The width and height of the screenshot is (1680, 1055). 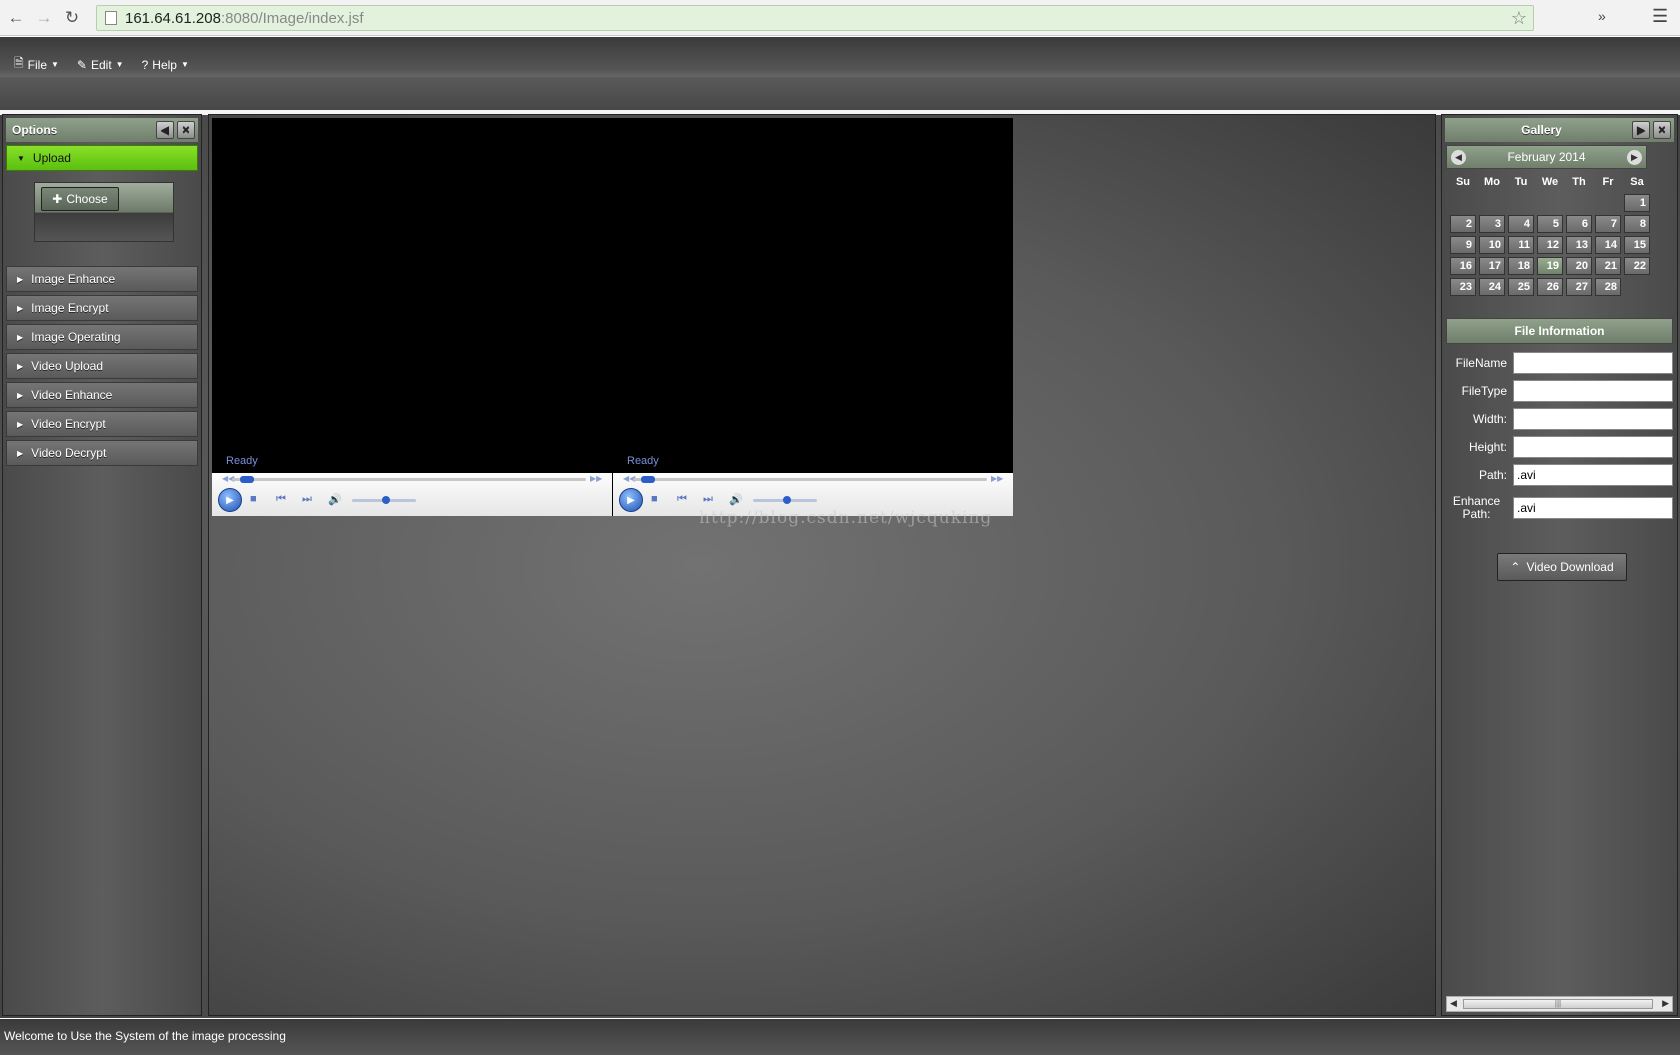 What do you see at coordinates (1608, 224) in the screenshot?
I see `calendar-day: 7` at bounding box center [1608, 224].